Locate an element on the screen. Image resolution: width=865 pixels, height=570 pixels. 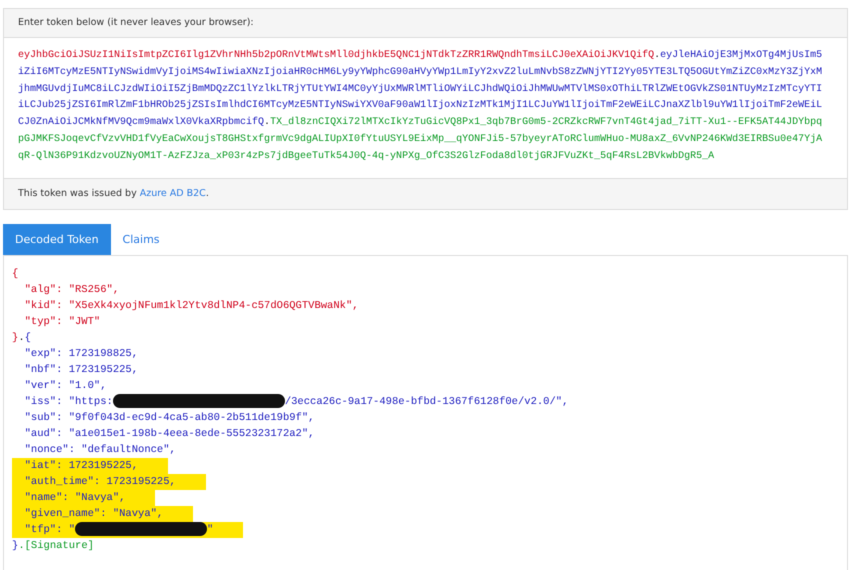
token-text: jhmMGUvdjIuMC8iLCJzdWIiOiI5ZjBmMDQzZC1lYzlkLTRjYTUtYWI4MC0yYjUxMWRlMTliOWYiLCJhdWQiOiJhMWUwMTVlMS0xOThiLTRlZWEtOGVkZS01NTUyMzIzMTcyYTI is located at coordinates (420, 89).